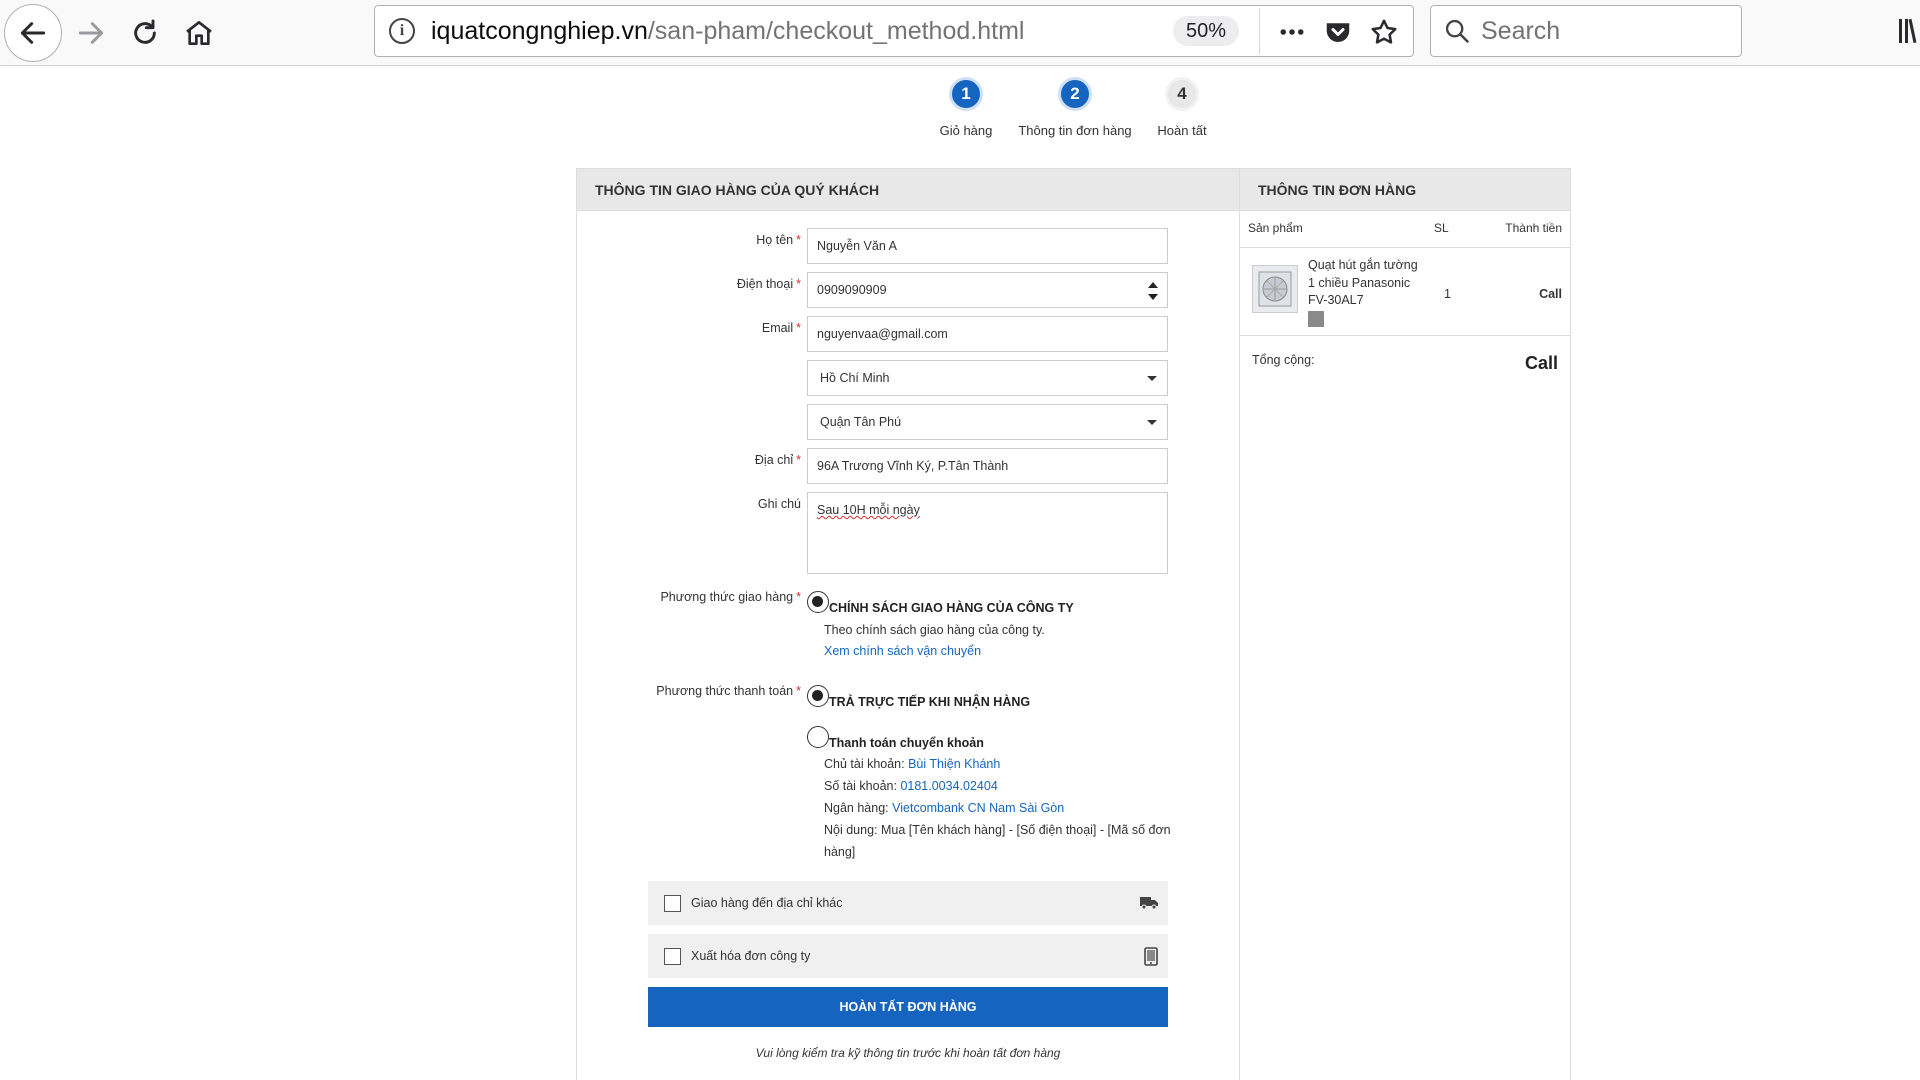 The width and height of the screenshot is (1920, 1080). Describe the element at coordinates (730, 597) in the screenshot. I see `delivery-method-label: Phương thức giao hàng *` at that location.